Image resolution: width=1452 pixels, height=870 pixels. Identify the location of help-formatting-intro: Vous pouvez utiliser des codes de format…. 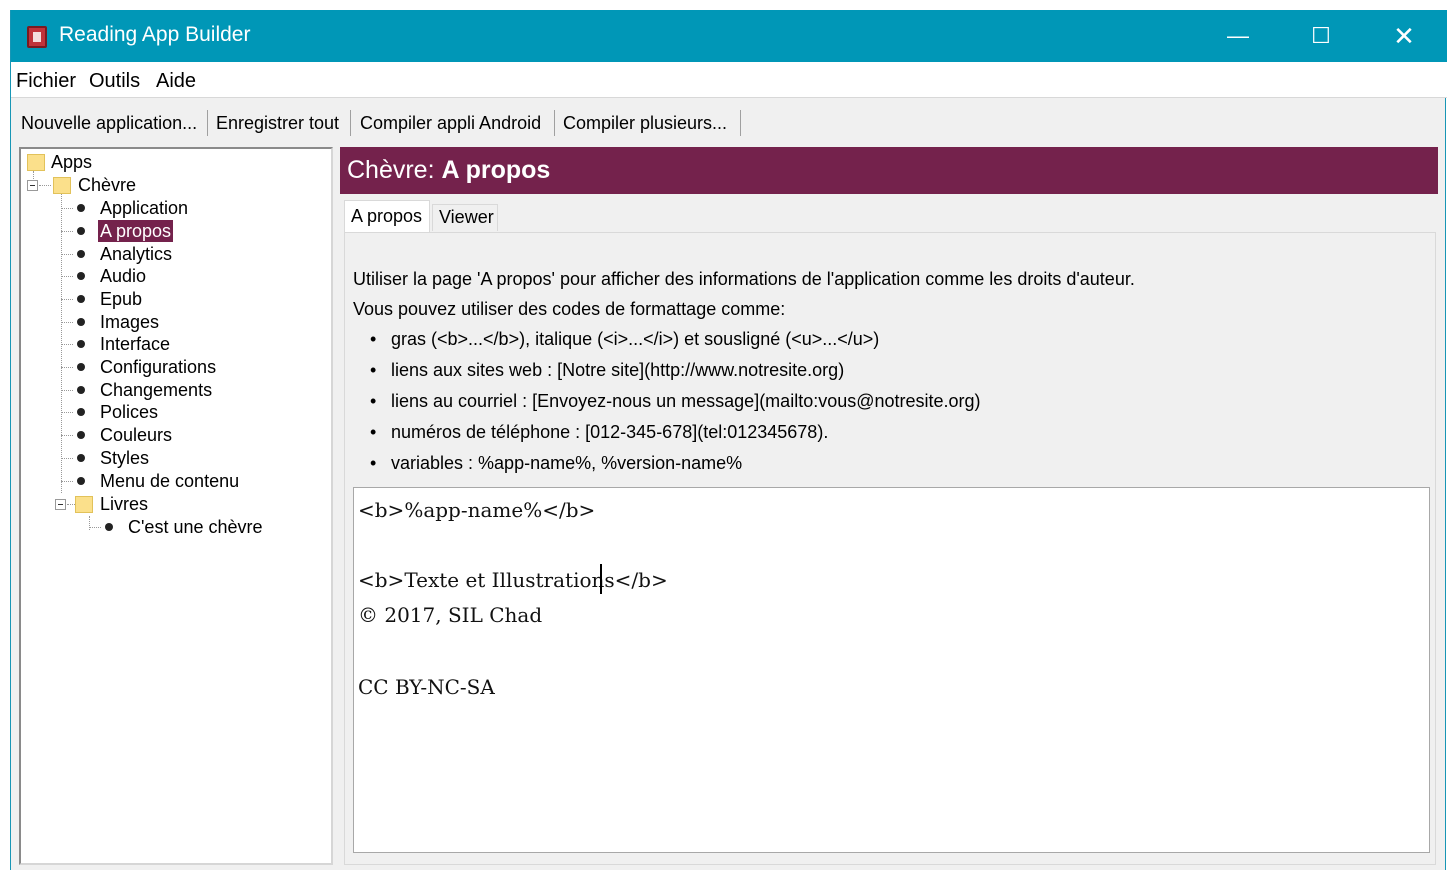
(569, 309).